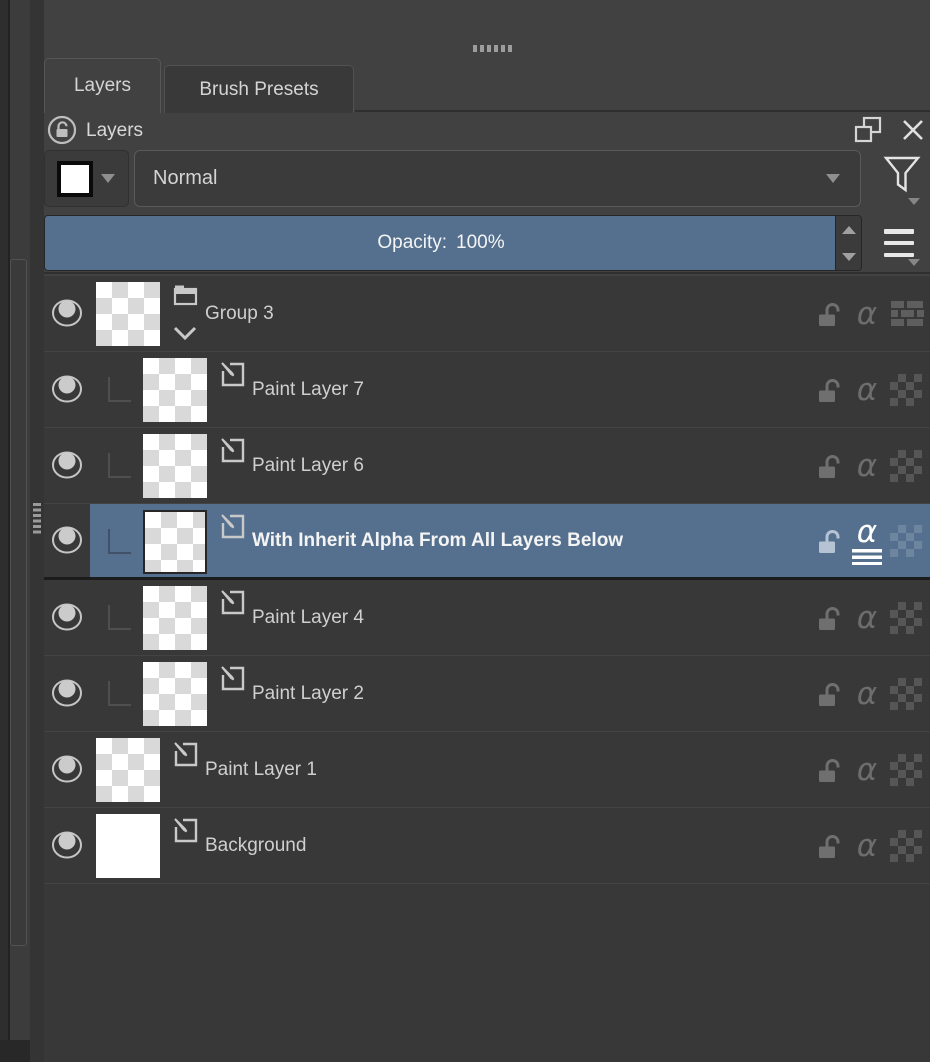 The width and height of the screenshot is (930, 1062). What do you see at coordinates (453, 243) in the screenshot?
I see `opacity-slider: Opacity: 100%` at bounding box center [453, 243].